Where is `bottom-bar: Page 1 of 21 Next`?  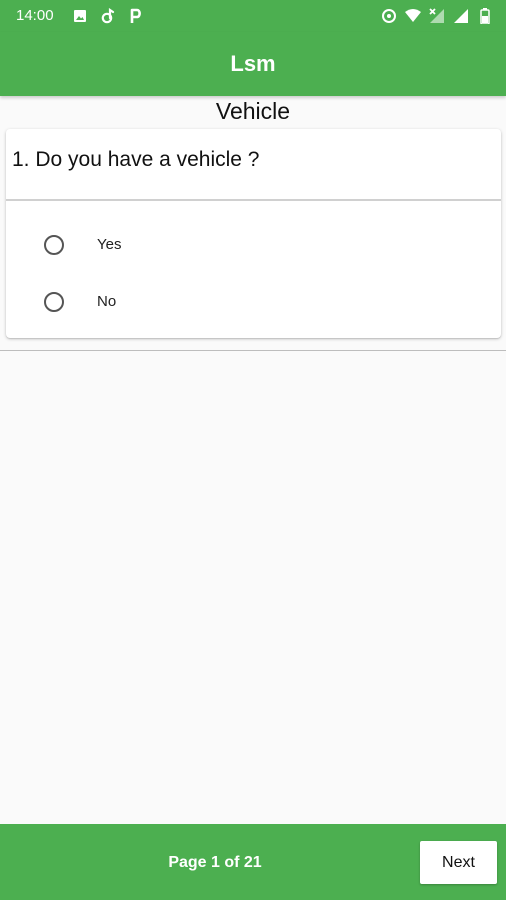
bottom-bar: Page 1 of 21 Next is located at coordinates (253, 862).